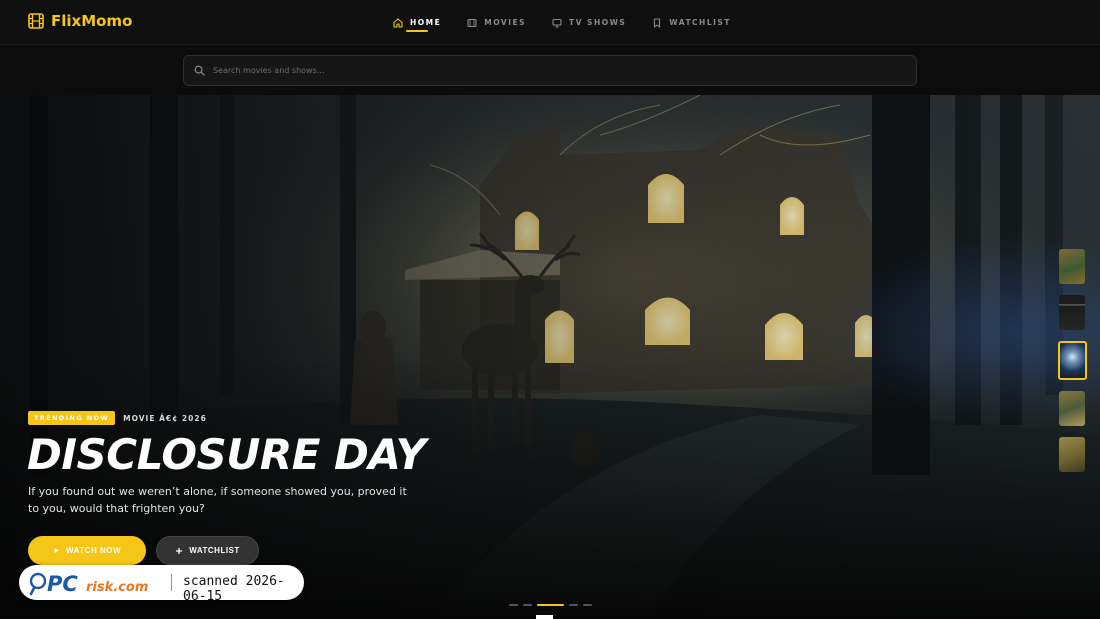  Describe the element at coordinates (553, 70) in the screenshot. I see `search-input` at that location.